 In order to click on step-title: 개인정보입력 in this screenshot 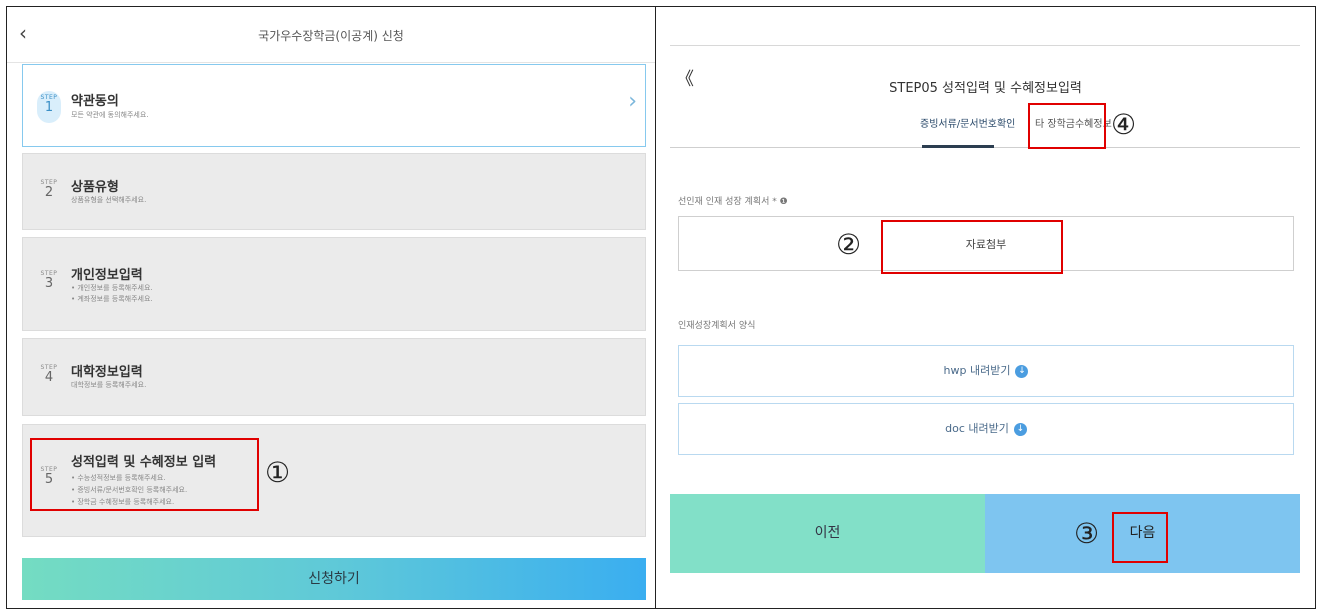, I will do `click(107, 275)`.